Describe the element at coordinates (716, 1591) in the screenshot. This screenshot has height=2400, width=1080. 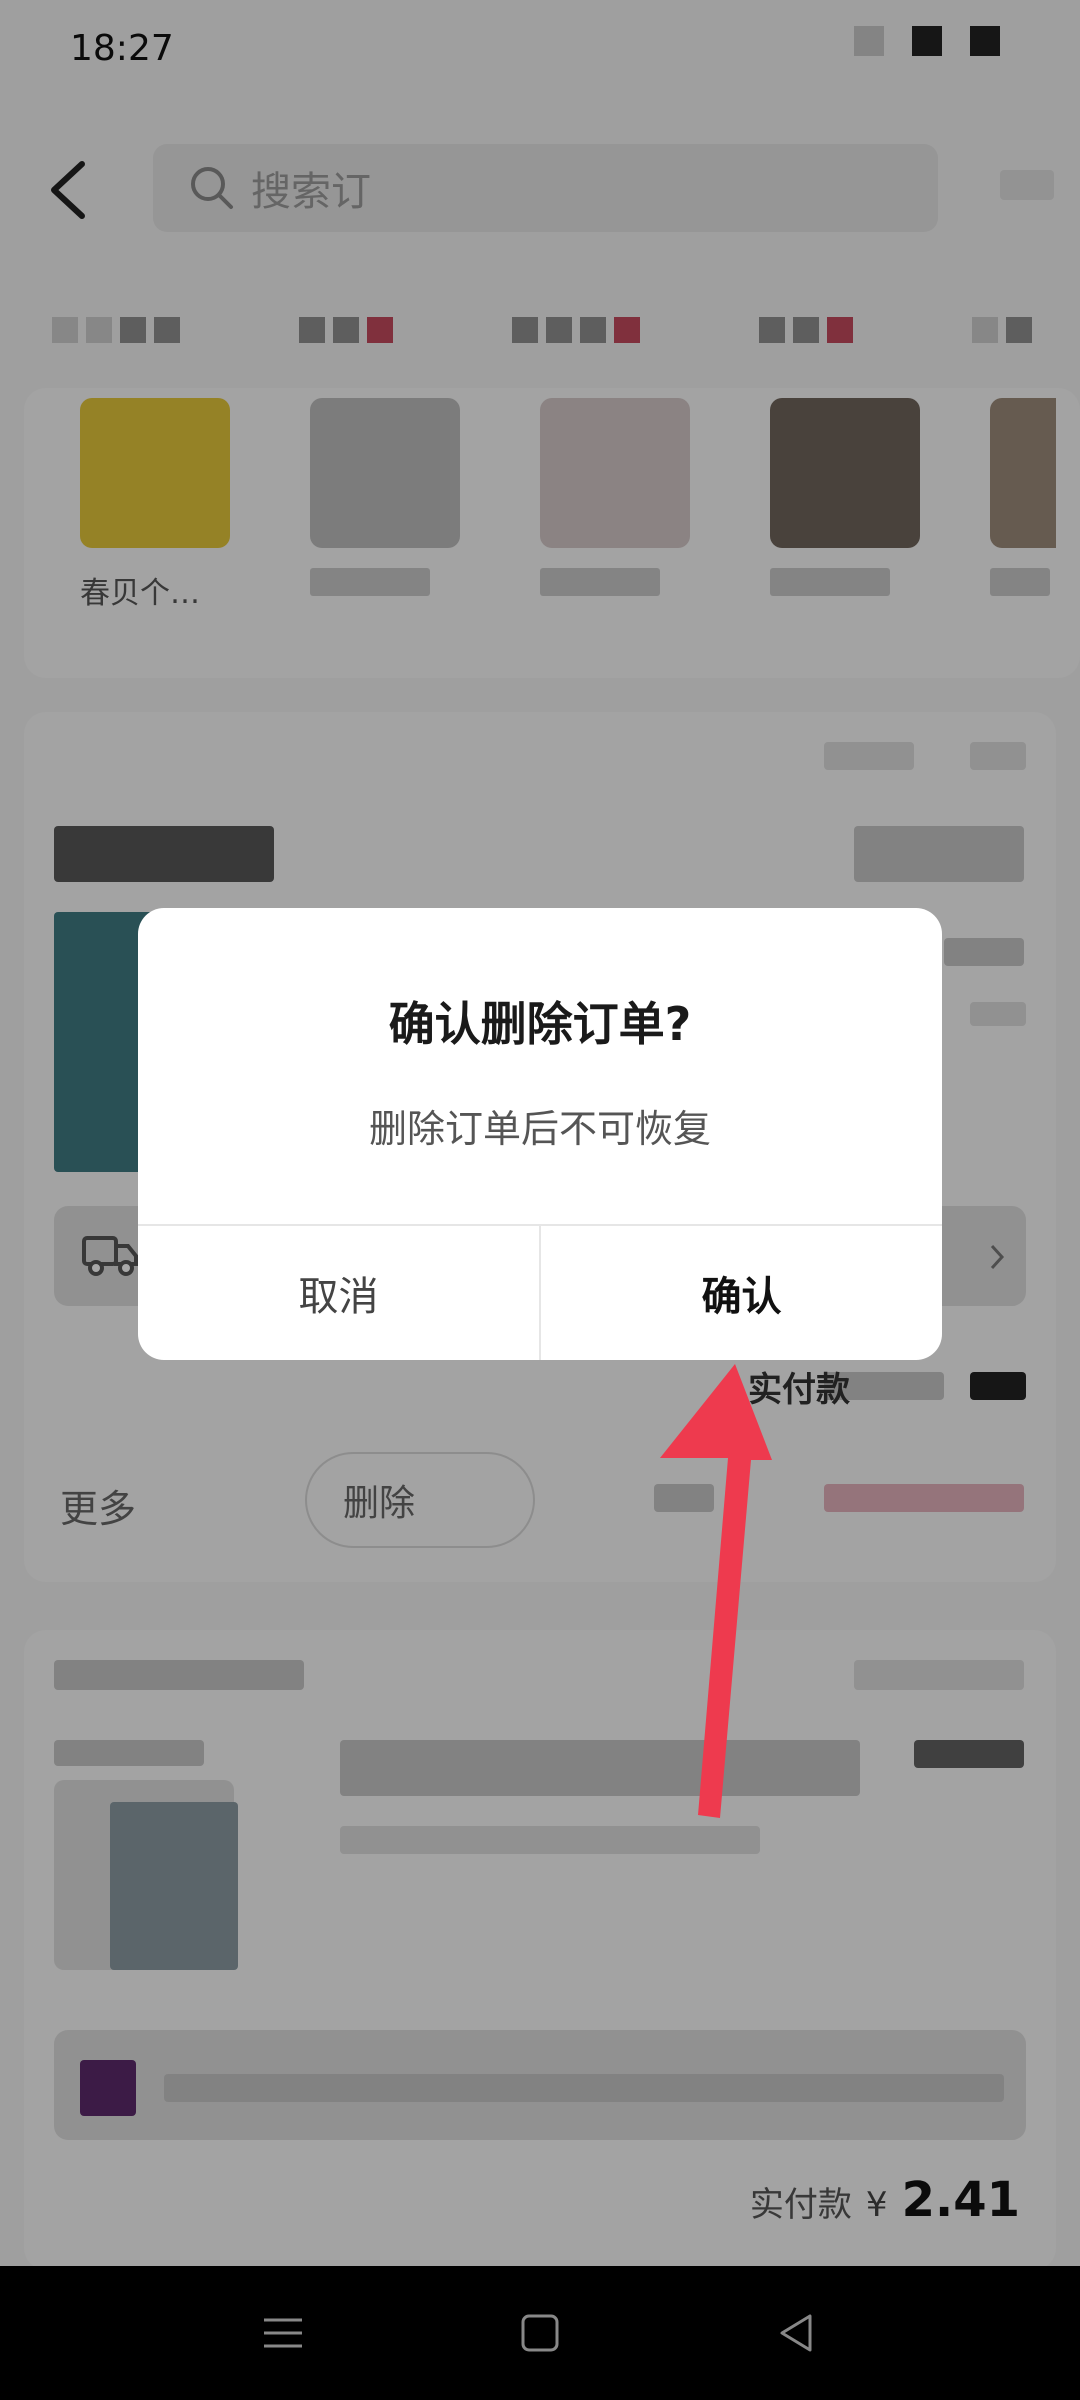
I see `annotation-arrow-icon` at that location.